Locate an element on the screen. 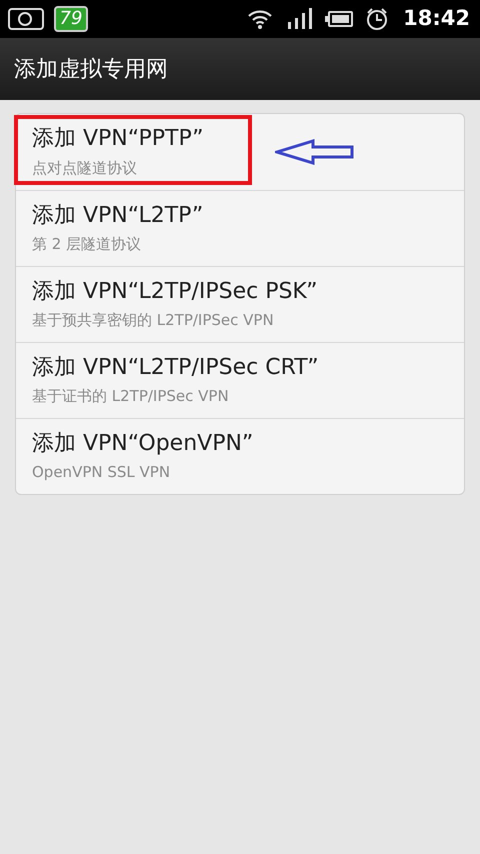  item-subtitle: 基于预共享密钥的 L2TP/IPSec VPN is located at coordinates (153, 320).